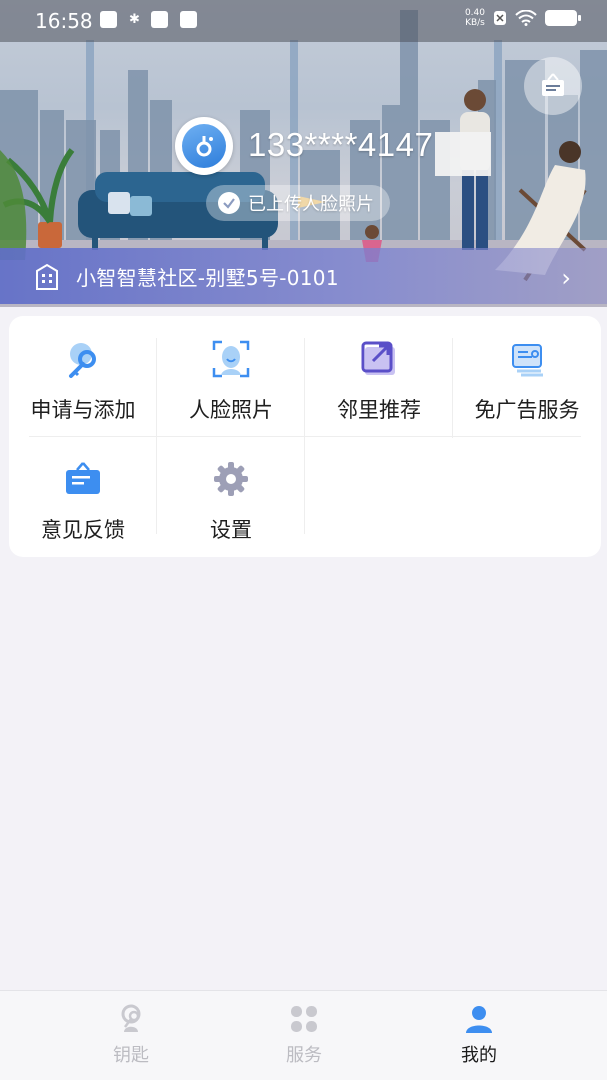 This screenshot has height=1080, width=607. I want to click on tab-keys: 钥匙, so click(131, 1035).